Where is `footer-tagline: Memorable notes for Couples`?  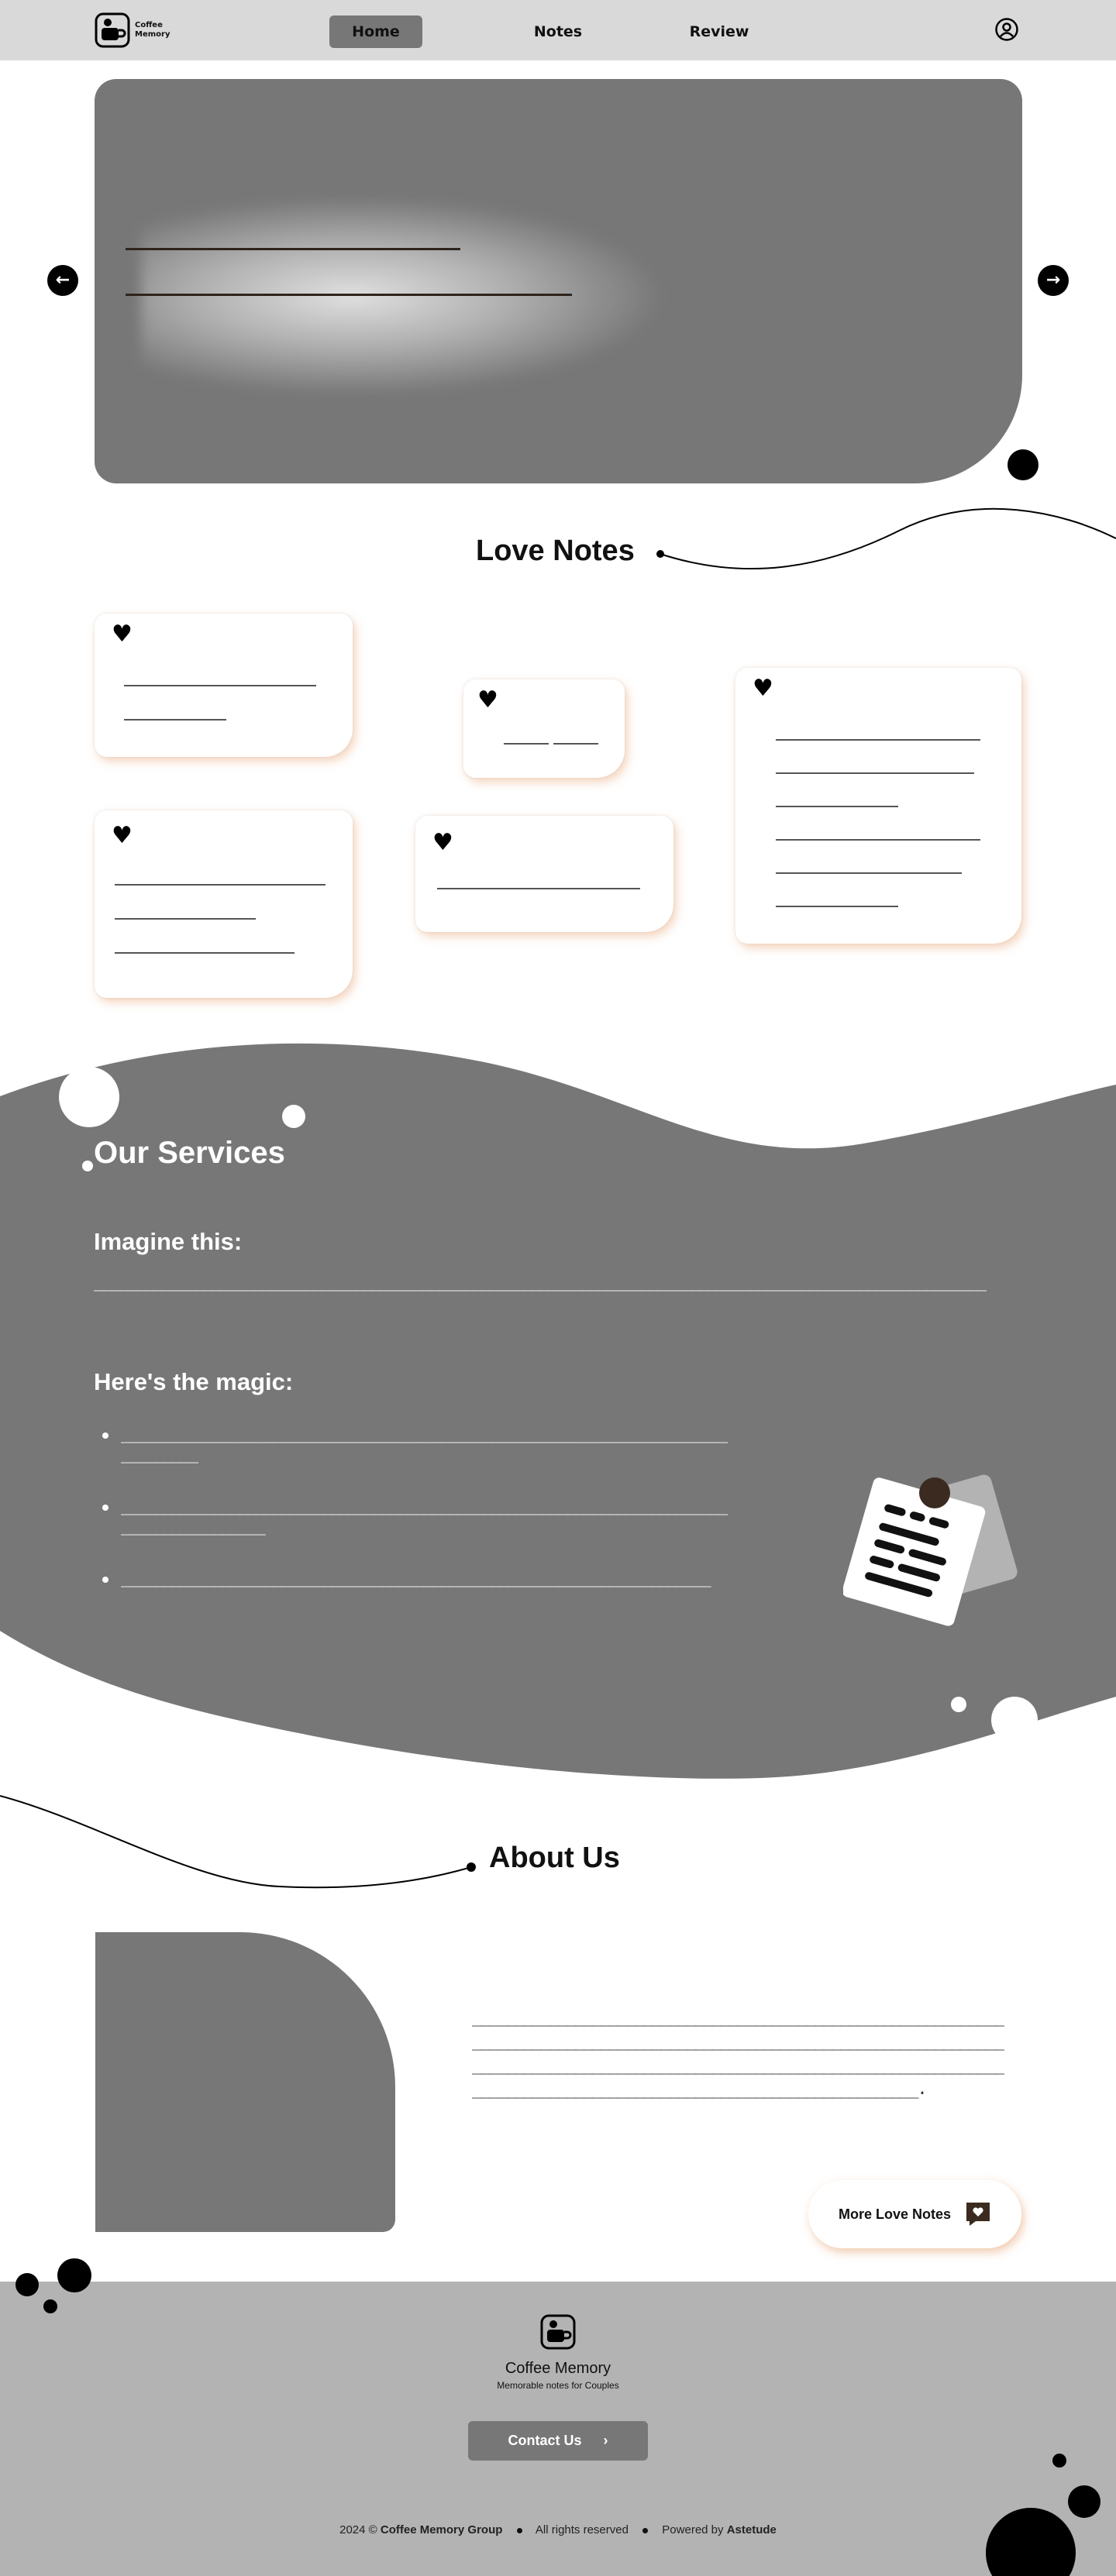 footer-tagline: Memorable notes for Couples is located at coordinates (558, 2385).